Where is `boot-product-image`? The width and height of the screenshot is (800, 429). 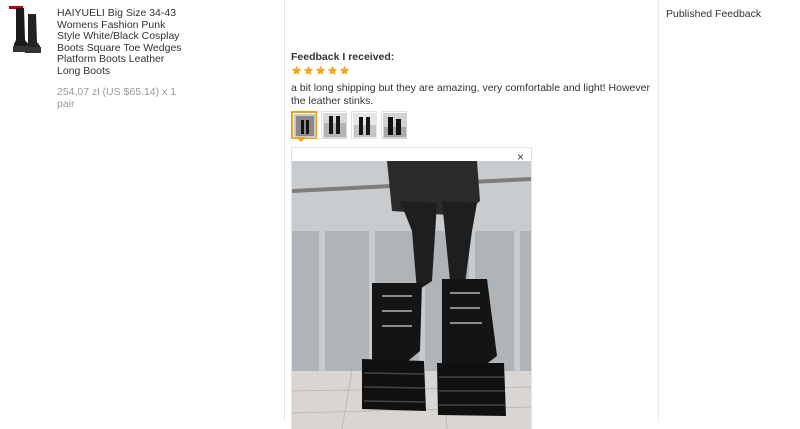 boot-product-image is located at coordinates (28, 29).